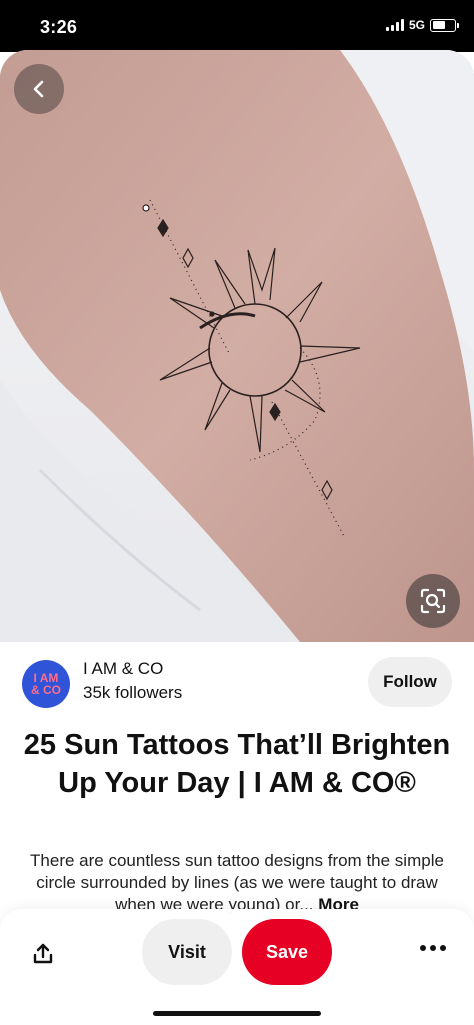 Image resolution: width=474 pixels, height=1025 pixels. What do you see at coordinates (187, 952) in the screenshot?
I see `visit-button: Visit` at bounding box center [187, 952].